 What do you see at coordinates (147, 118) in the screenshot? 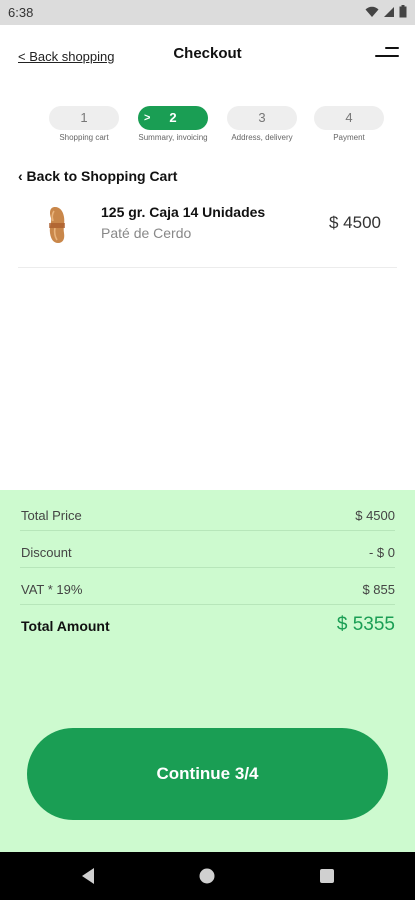
I see `chevron-right-icon: >` at bounding box center [147, 118].